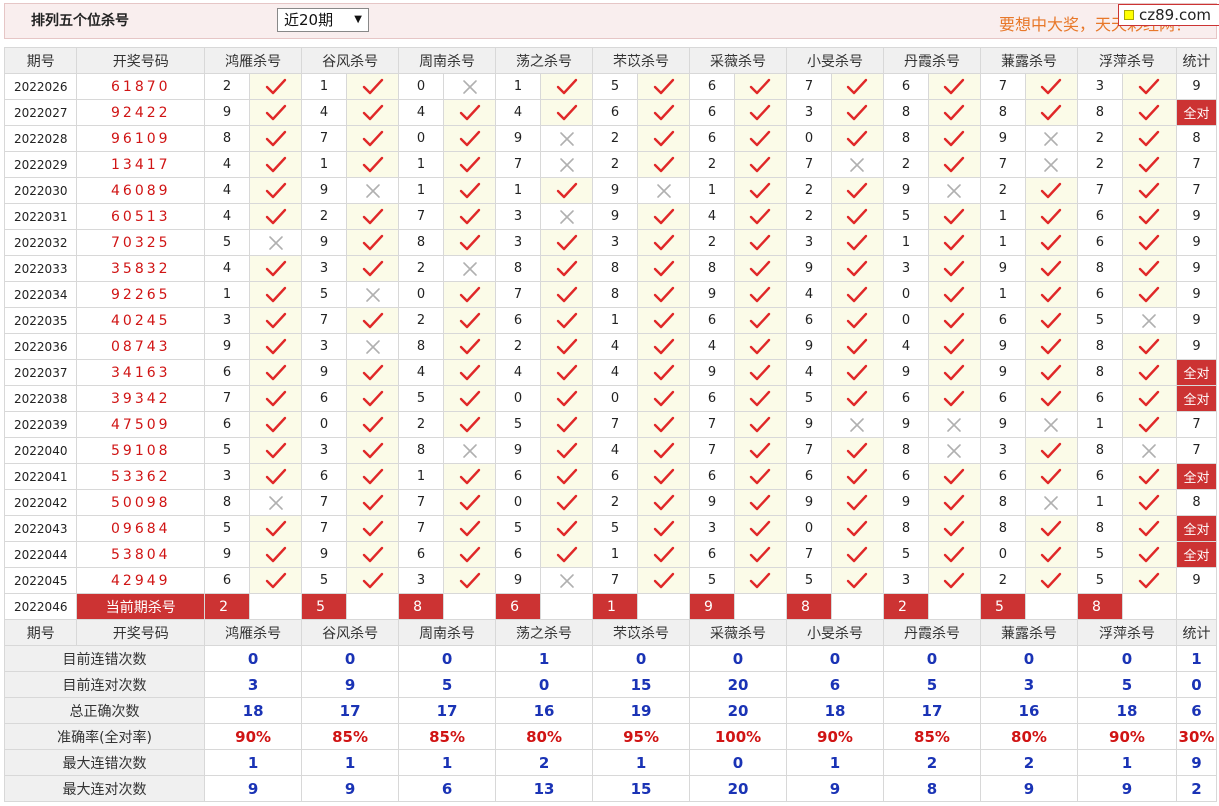  Describe the element at coordinates (1196, 398) in the screenshot. I see `stat-cell: 全对` at that location.